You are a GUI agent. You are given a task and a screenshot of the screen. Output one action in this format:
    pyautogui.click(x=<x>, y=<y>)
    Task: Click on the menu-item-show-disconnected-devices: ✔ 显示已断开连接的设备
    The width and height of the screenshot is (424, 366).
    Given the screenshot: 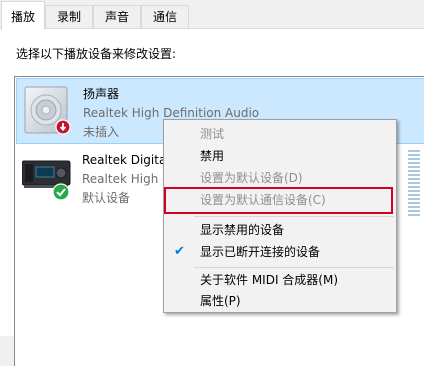 What is the action you would take?
    pyautogui.click(x=280, y=252)
    